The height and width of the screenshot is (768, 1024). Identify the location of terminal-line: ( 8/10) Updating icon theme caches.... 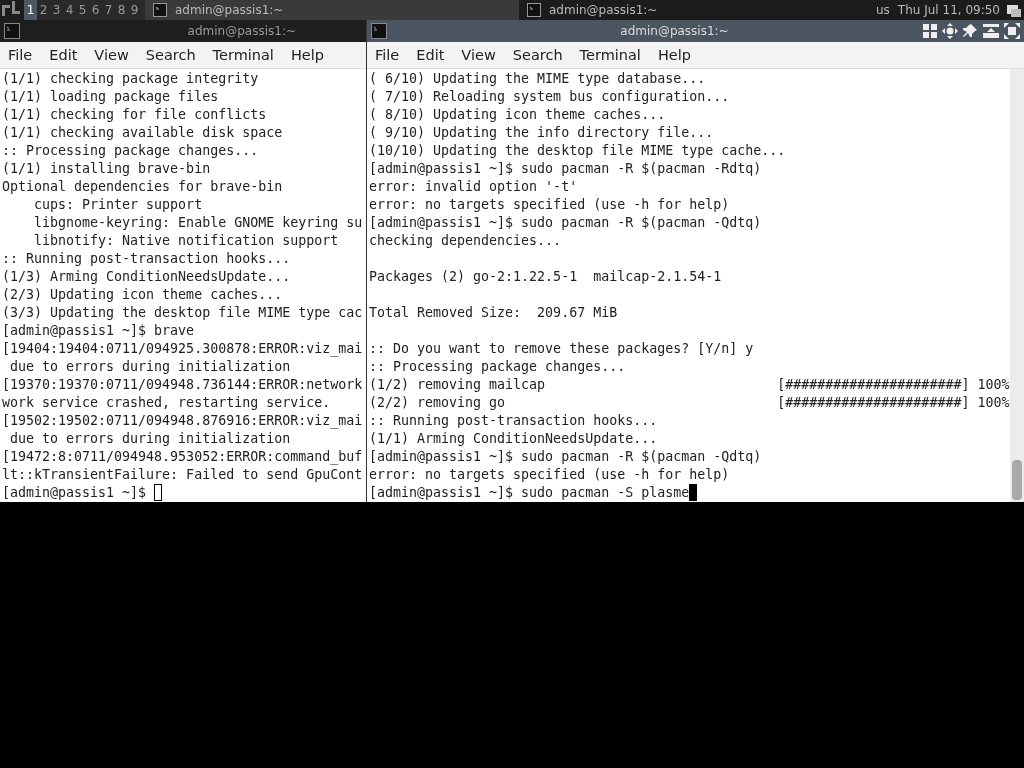
(517, 114).